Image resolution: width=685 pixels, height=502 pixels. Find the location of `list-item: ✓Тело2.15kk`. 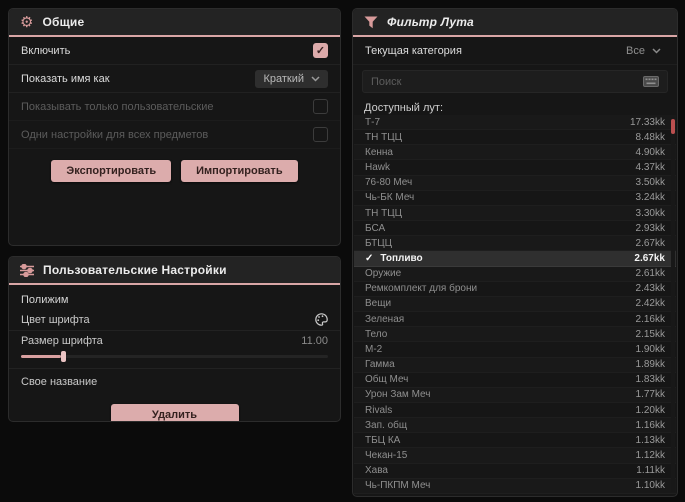

list-item: ✓Тело2.15kk is located at coordinates (515, 335).